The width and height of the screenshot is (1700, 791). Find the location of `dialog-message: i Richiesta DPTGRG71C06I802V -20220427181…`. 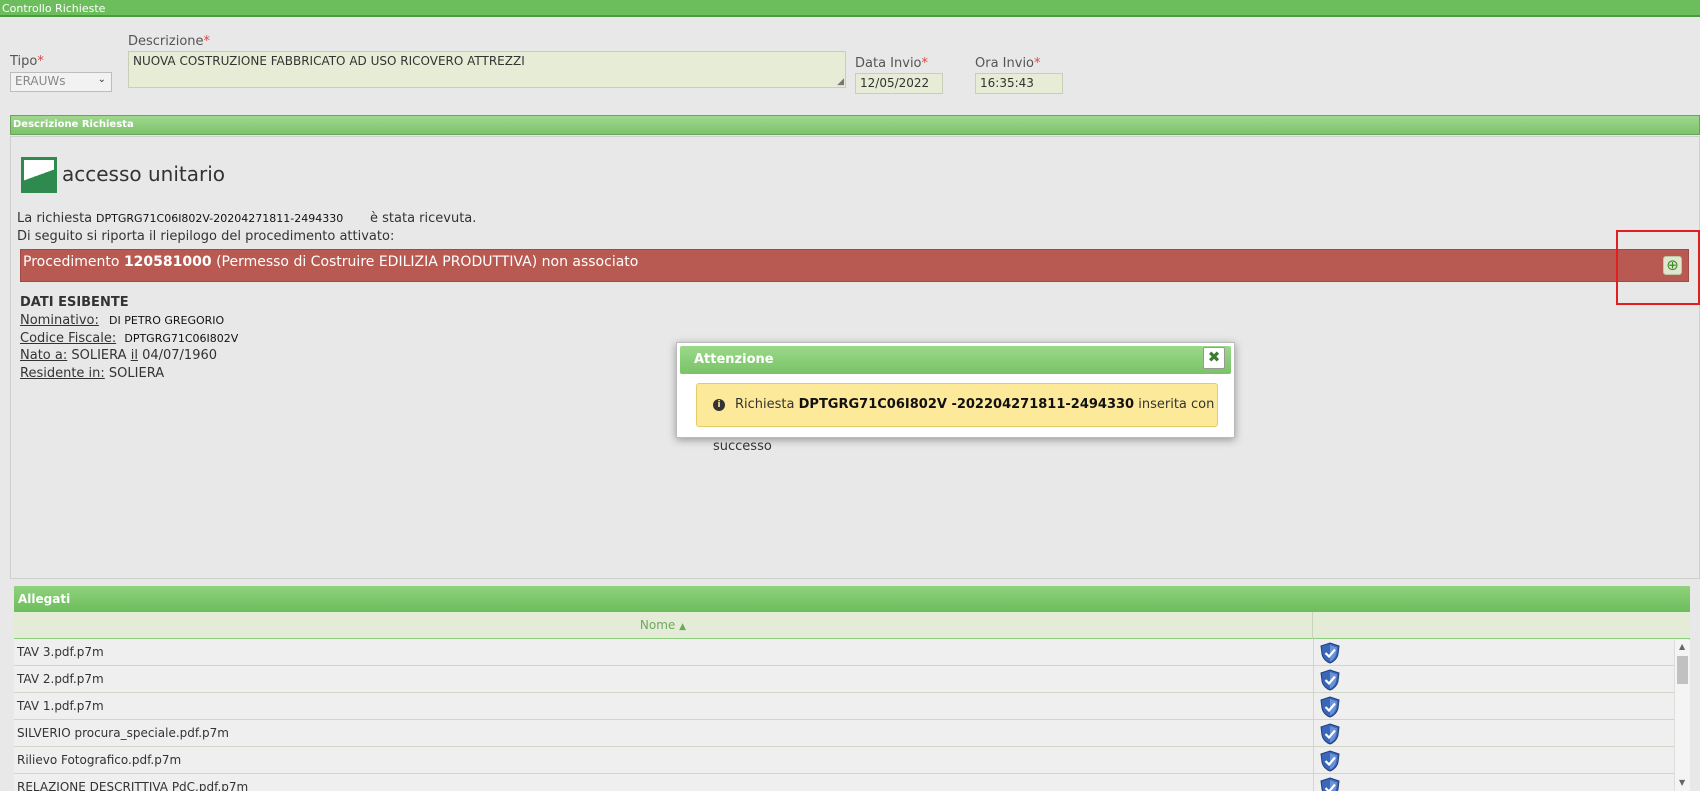

dialog-message: i Richiesta DPTGRG71C06I802V -20220427181… is located at coordinates (957, 418).